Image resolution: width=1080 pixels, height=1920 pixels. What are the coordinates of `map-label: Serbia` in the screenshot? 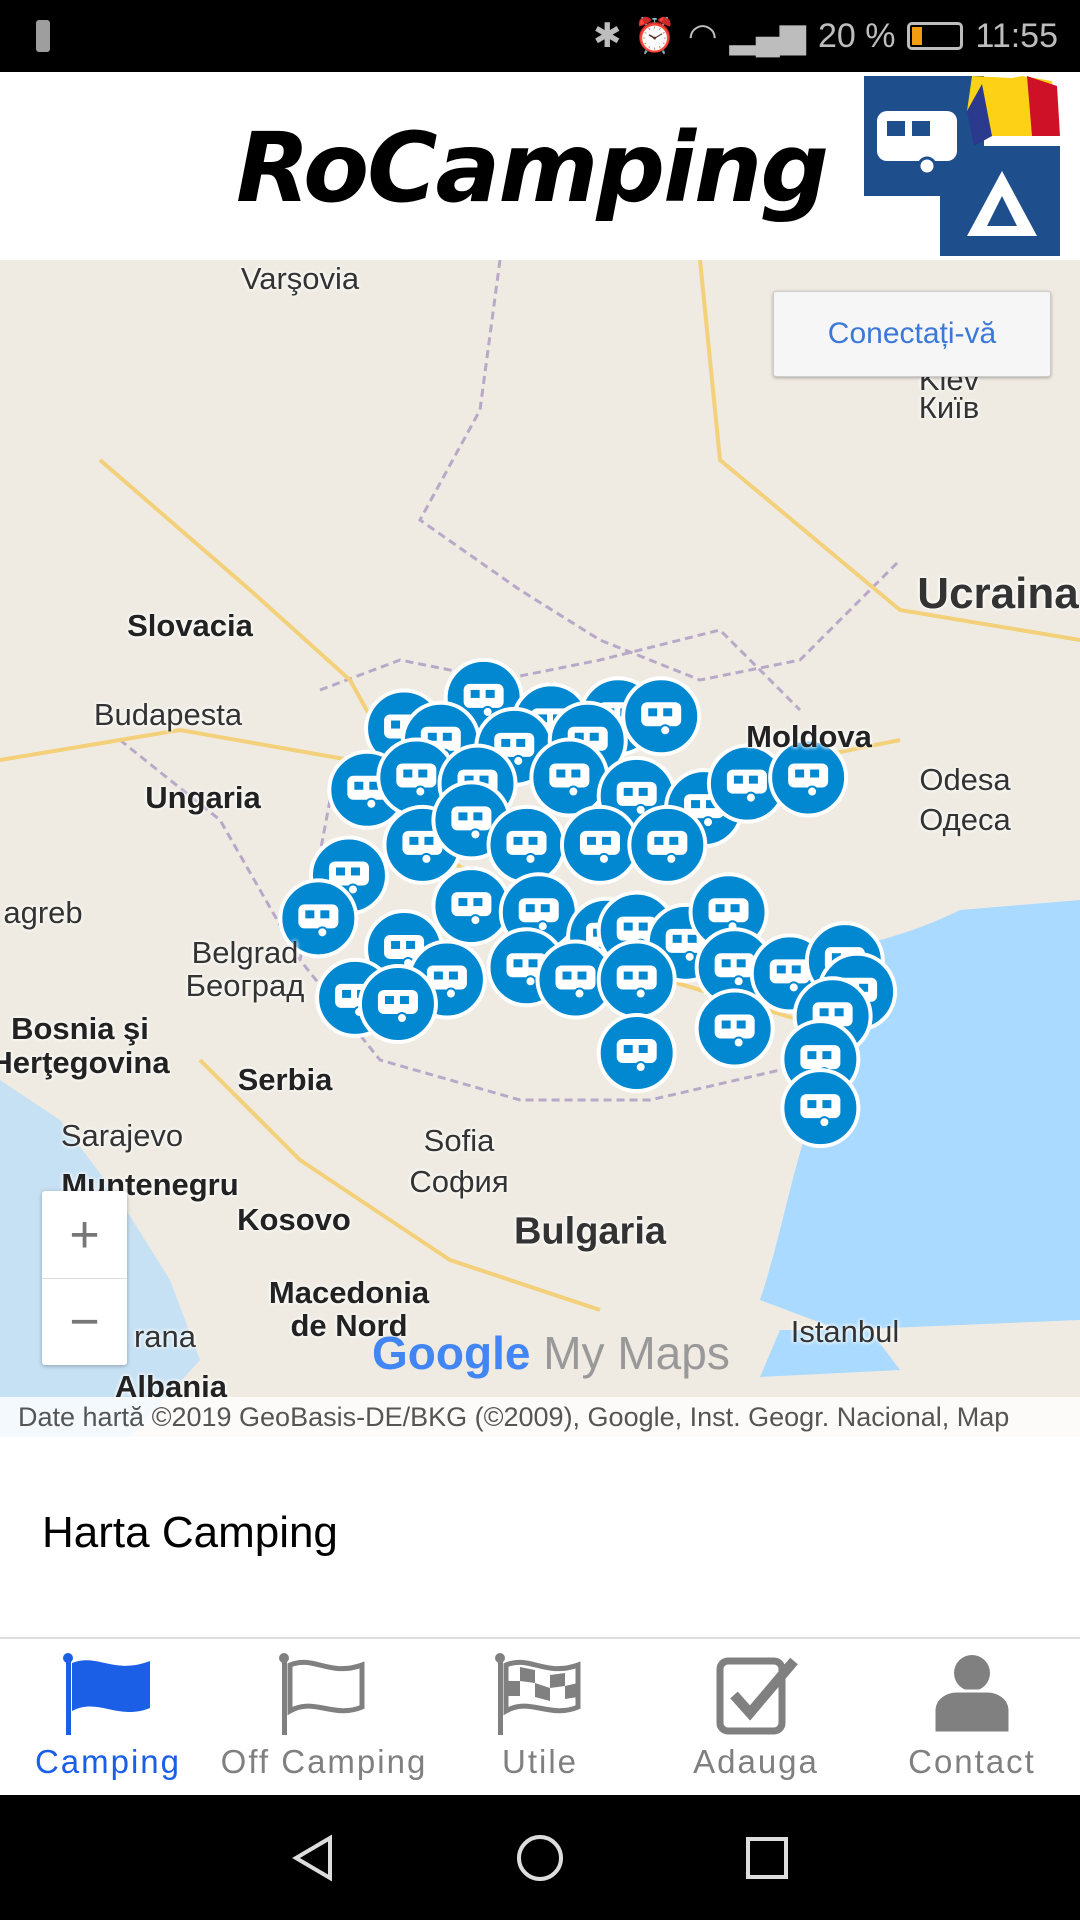 It's located at (285, 1079).